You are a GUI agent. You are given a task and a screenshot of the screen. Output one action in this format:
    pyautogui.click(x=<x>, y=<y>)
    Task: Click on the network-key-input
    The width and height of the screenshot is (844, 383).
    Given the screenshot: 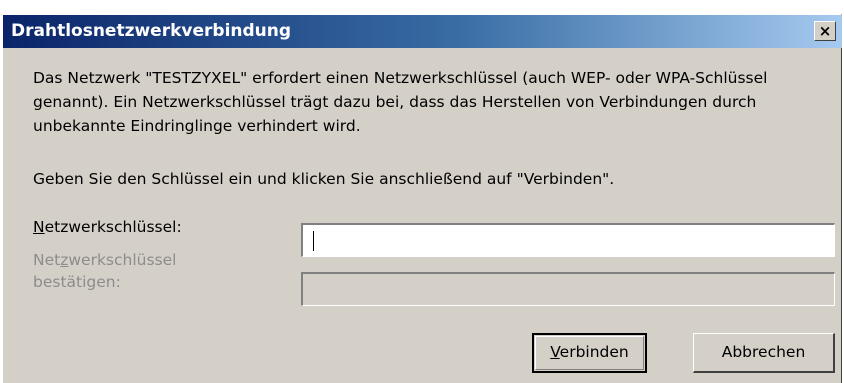 What is the action you would take?
    pyautogui.click(x=568, y=240)
    